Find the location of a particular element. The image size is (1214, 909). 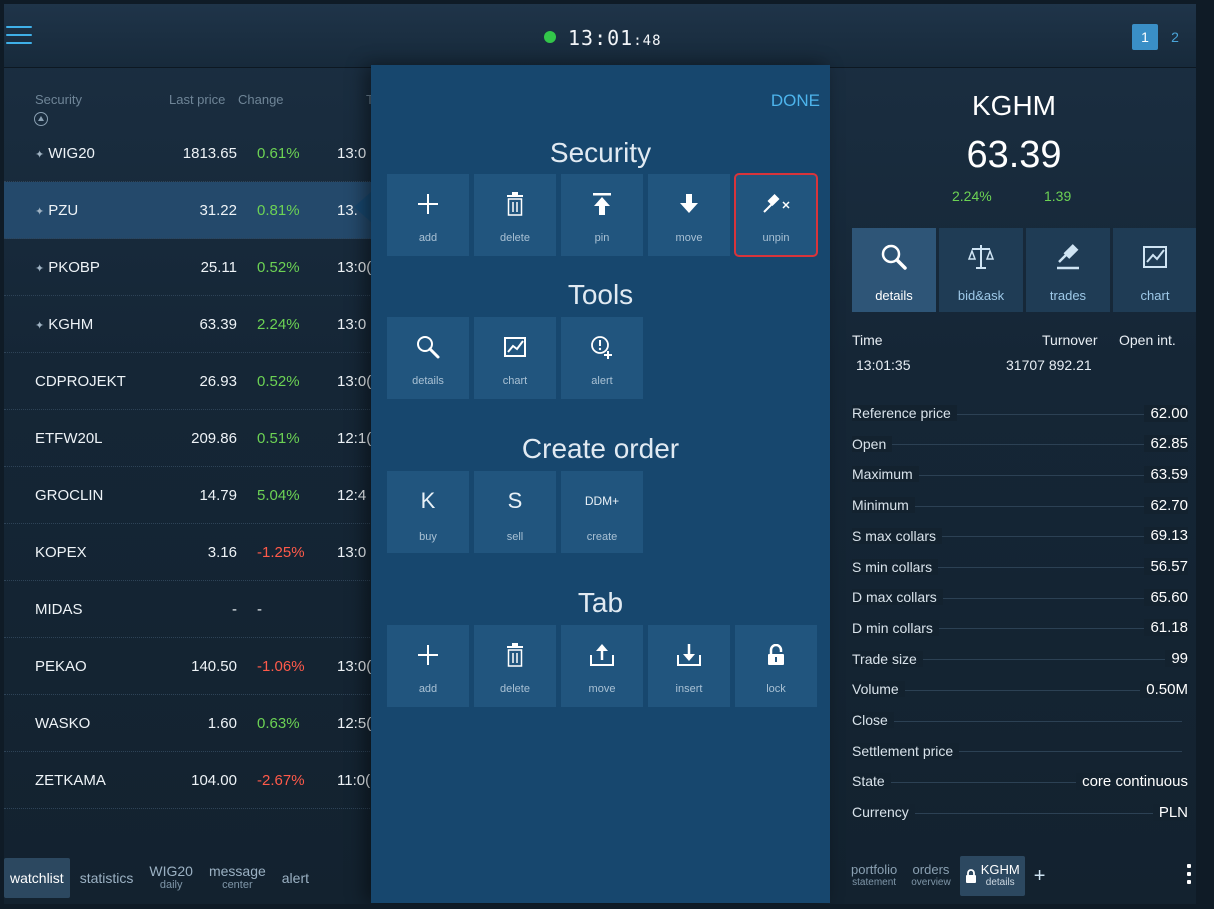

tools-details-button: details is located at coordinates (428, 358).